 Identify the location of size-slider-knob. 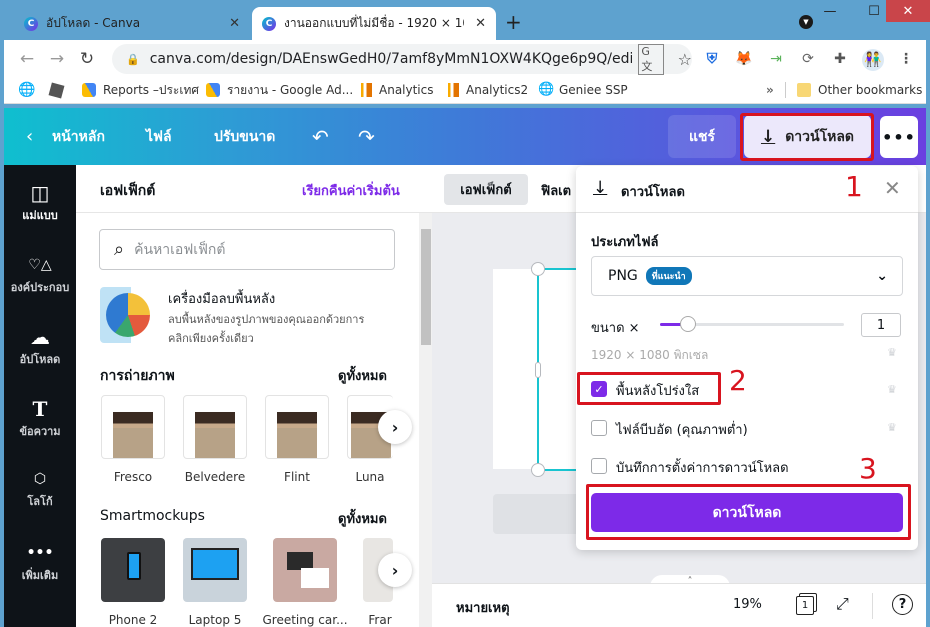
(687, 324).